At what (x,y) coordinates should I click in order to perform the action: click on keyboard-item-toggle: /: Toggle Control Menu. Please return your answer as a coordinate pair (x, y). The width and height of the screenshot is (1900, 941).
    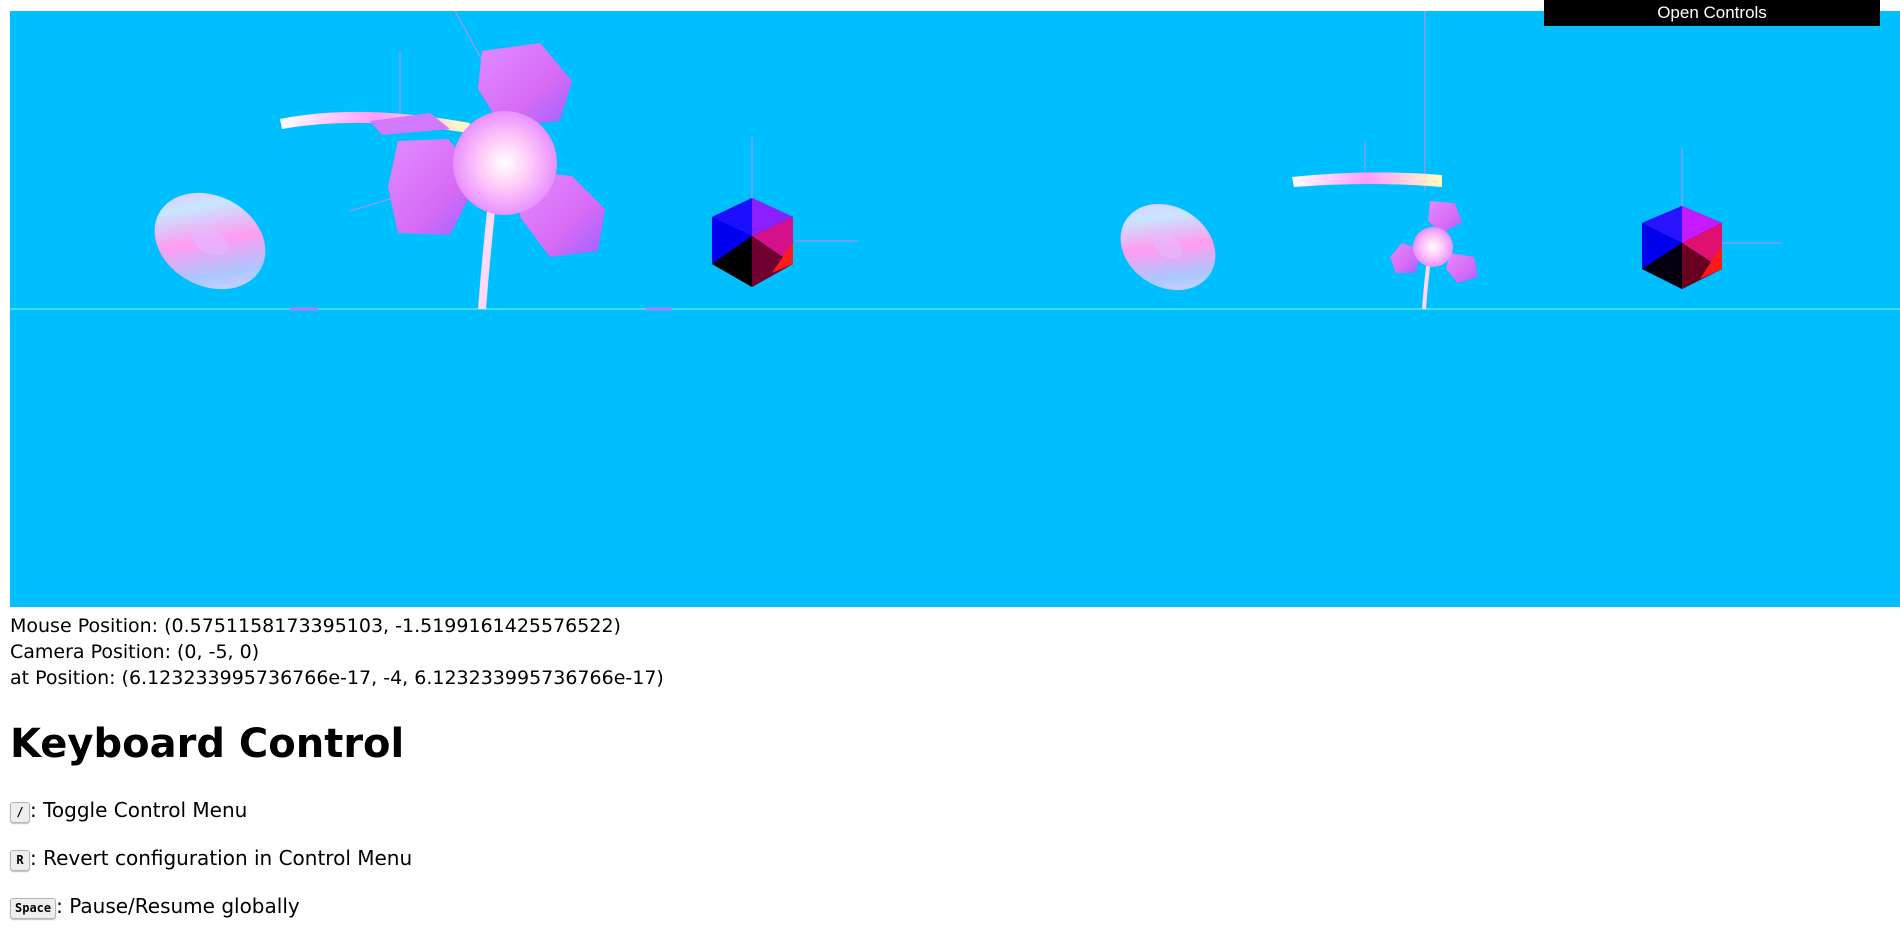
    Looking at the image, I should click on (128, 810).